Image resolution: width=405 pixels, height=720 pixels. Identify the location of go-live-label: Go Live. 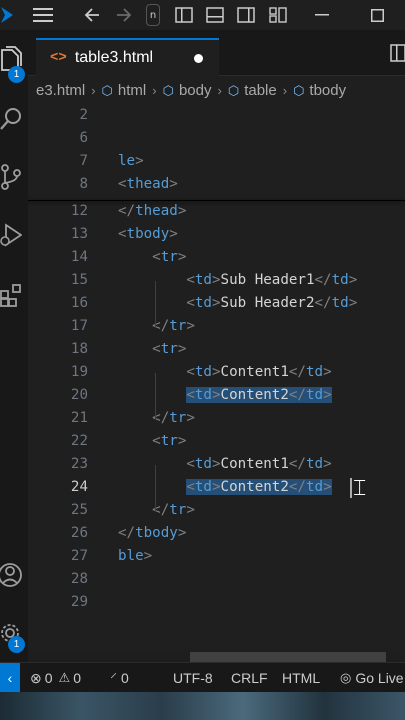
(379, 678).